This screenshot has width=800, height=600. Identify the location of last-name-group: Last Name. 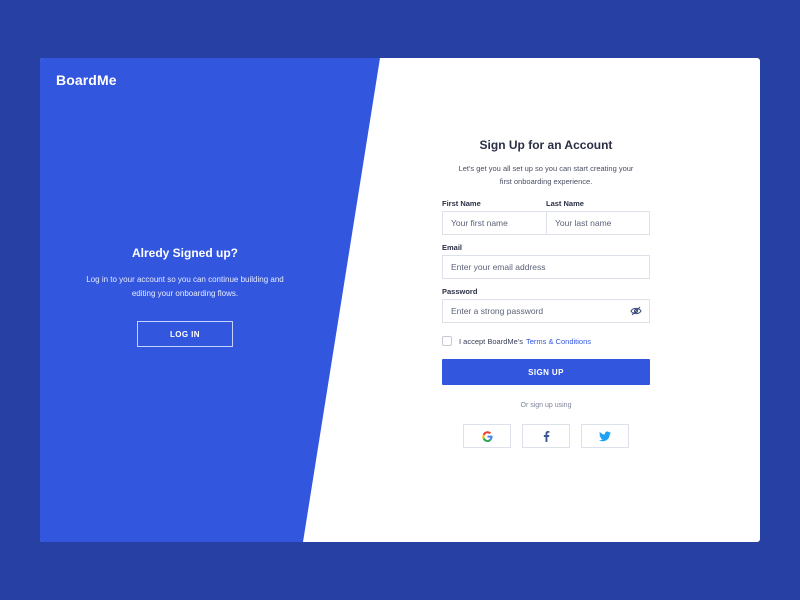
(598, 217).